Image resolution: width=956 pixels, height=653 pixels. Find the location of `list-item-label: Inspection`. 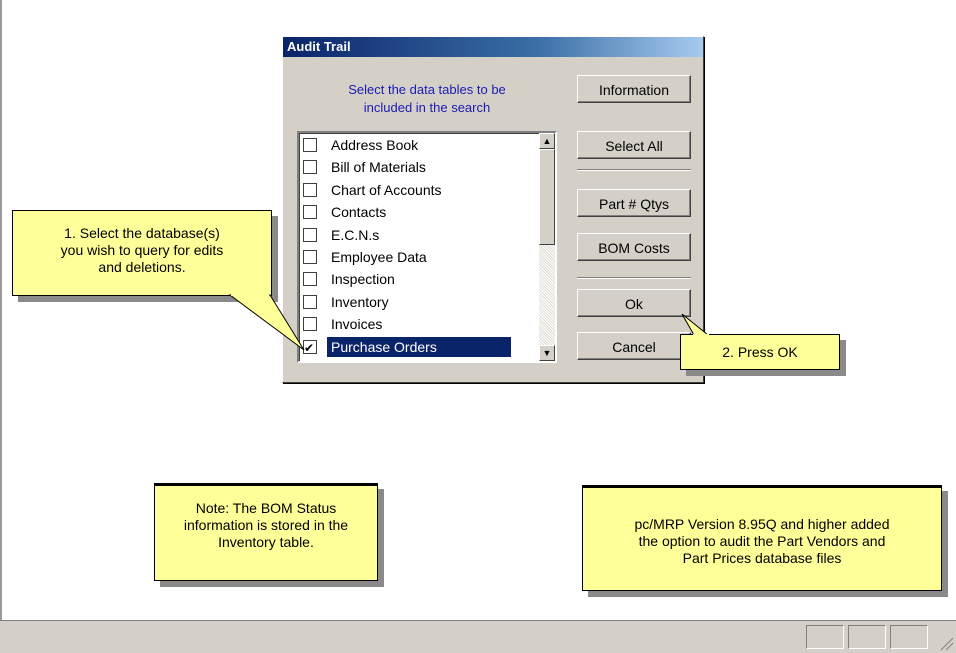

list-item-label: Inspection is located at coordinates (363, 279).